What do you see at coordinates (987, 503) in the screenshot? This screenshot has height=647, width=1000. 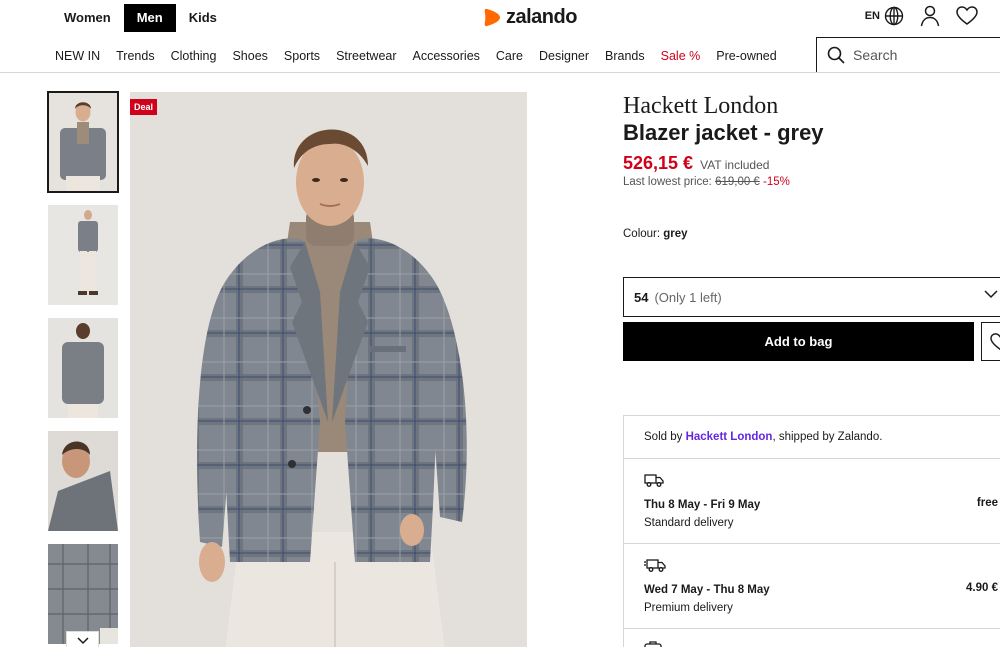 I see `delivery-cost: free` at bounding box center [987, 503].